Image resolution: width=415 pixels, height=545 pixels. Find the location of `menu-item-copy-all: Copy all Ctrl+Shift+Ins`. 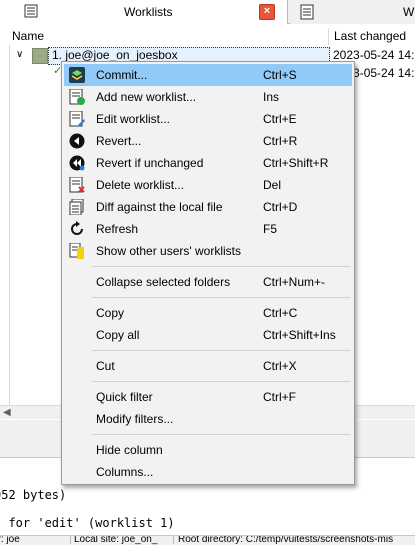

menu-item-copy-all: Copy all Ctrl+Shift+Ins is located at coordinates (208, 335).